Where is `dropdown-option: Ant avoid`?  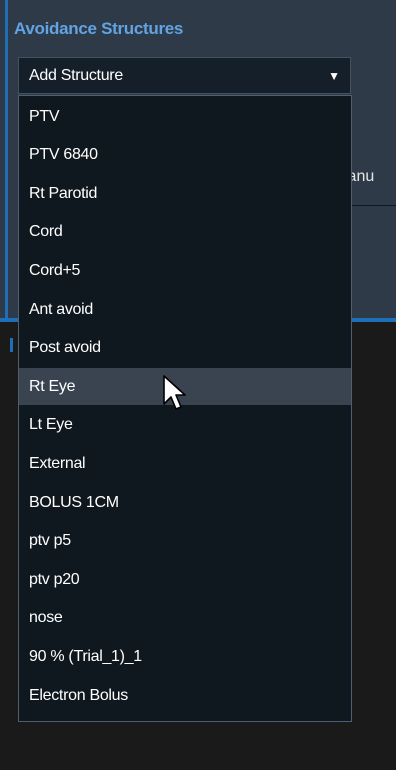
dropdown-option: Ant avoid is located at coordinates (185, 309).